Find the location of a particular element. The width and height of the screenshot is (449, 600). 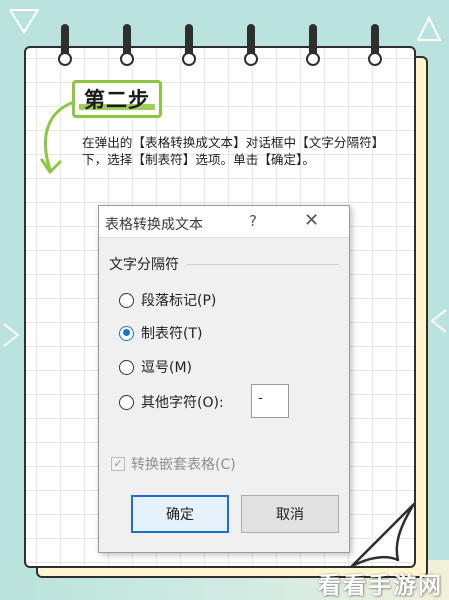

option-label: 其他字符(O): is located at coordinates (182, 403).